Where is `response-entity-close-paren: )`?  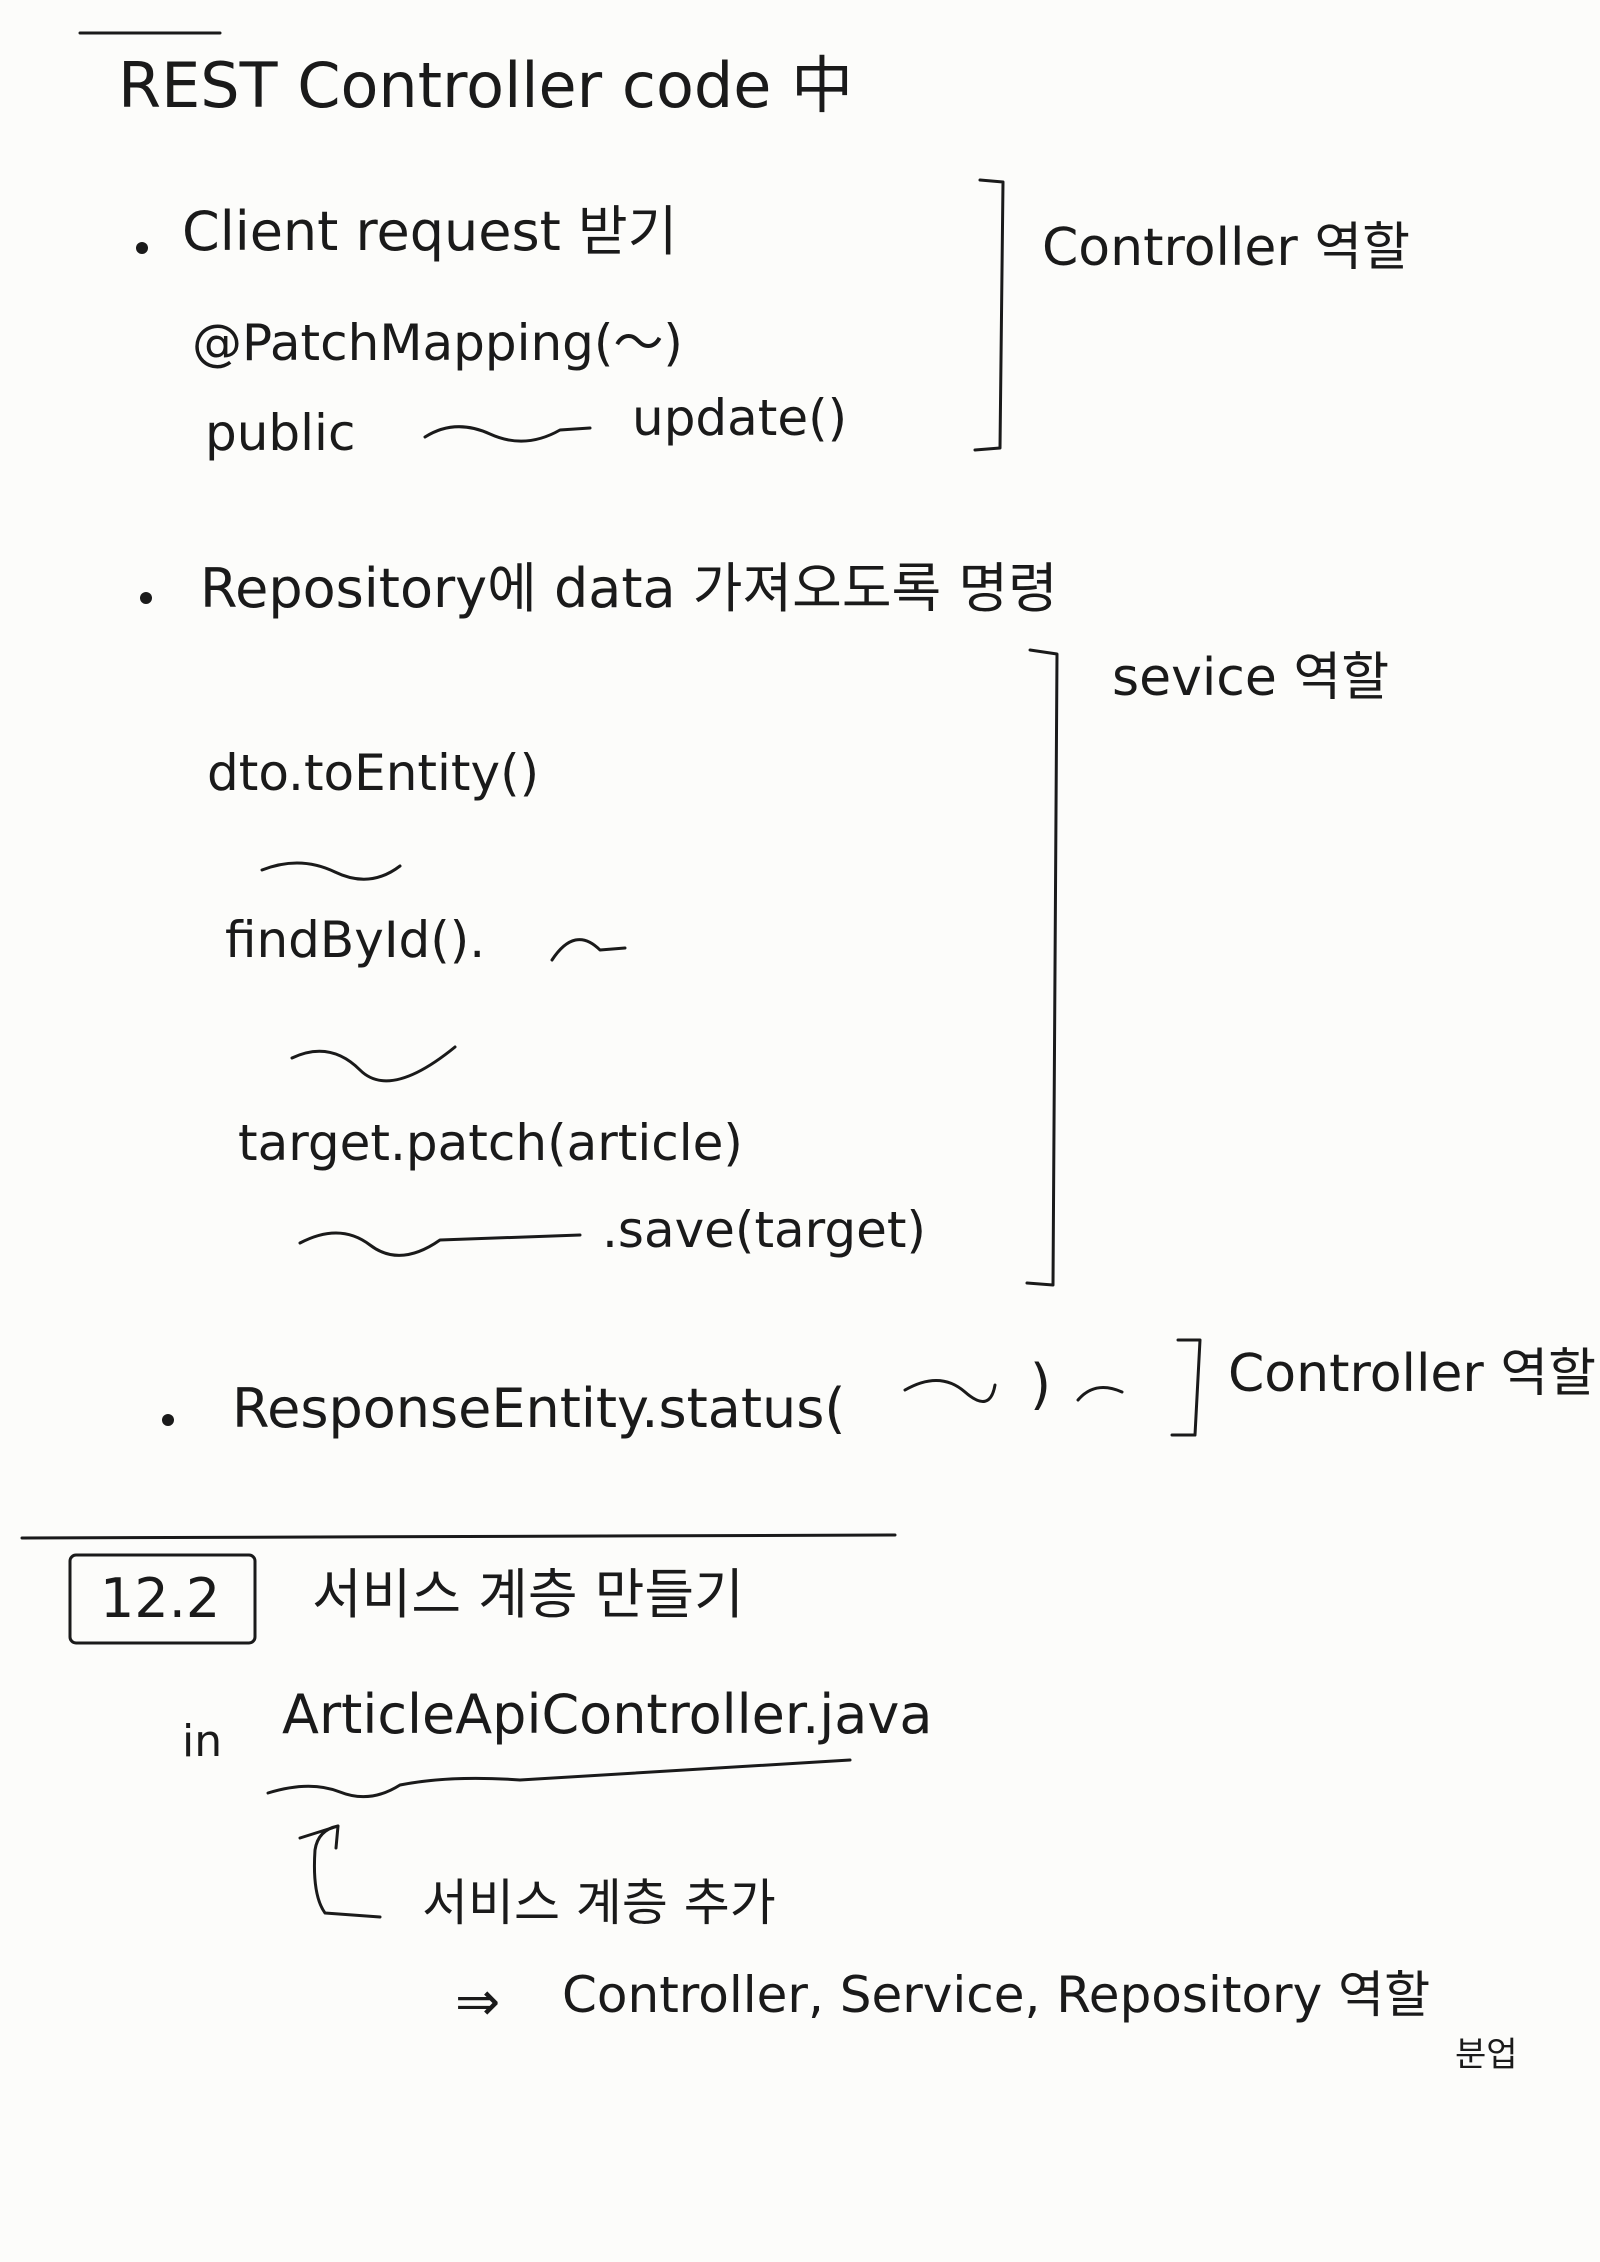 response-entity-close-paren: ) is located at coordinates (1041, 1384).